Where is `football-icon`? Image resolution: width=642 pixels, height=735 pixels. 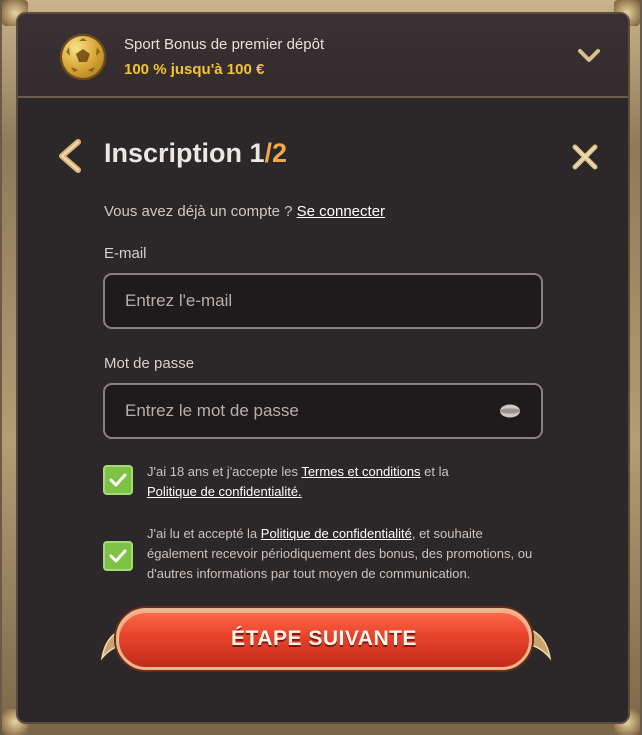 football-icon is located at coordinates (83, 57).